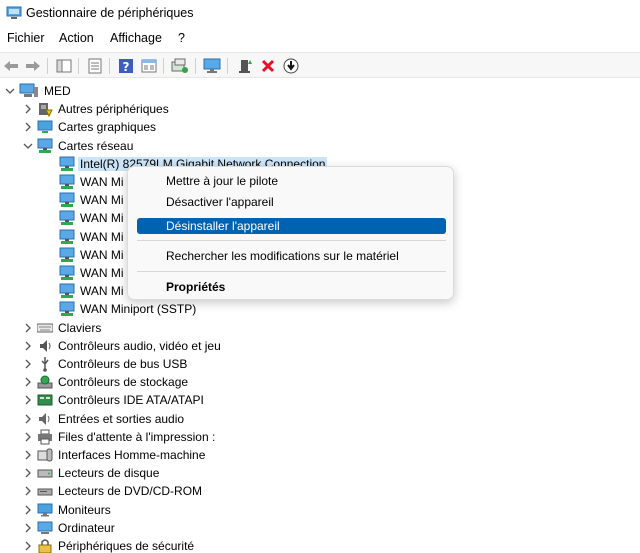 The height and width of the screenshot is (553, 640). I want to click on toolbar: ?, so click(320, 65).